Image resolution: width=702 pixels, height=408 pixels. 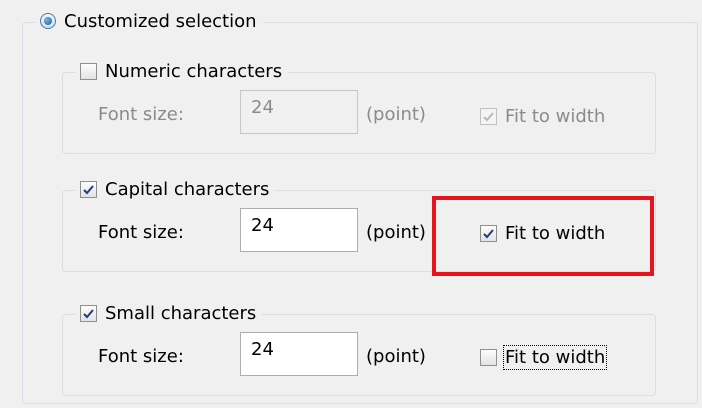 I want to click on customized-selection-radio, so click(x=48, y=21).